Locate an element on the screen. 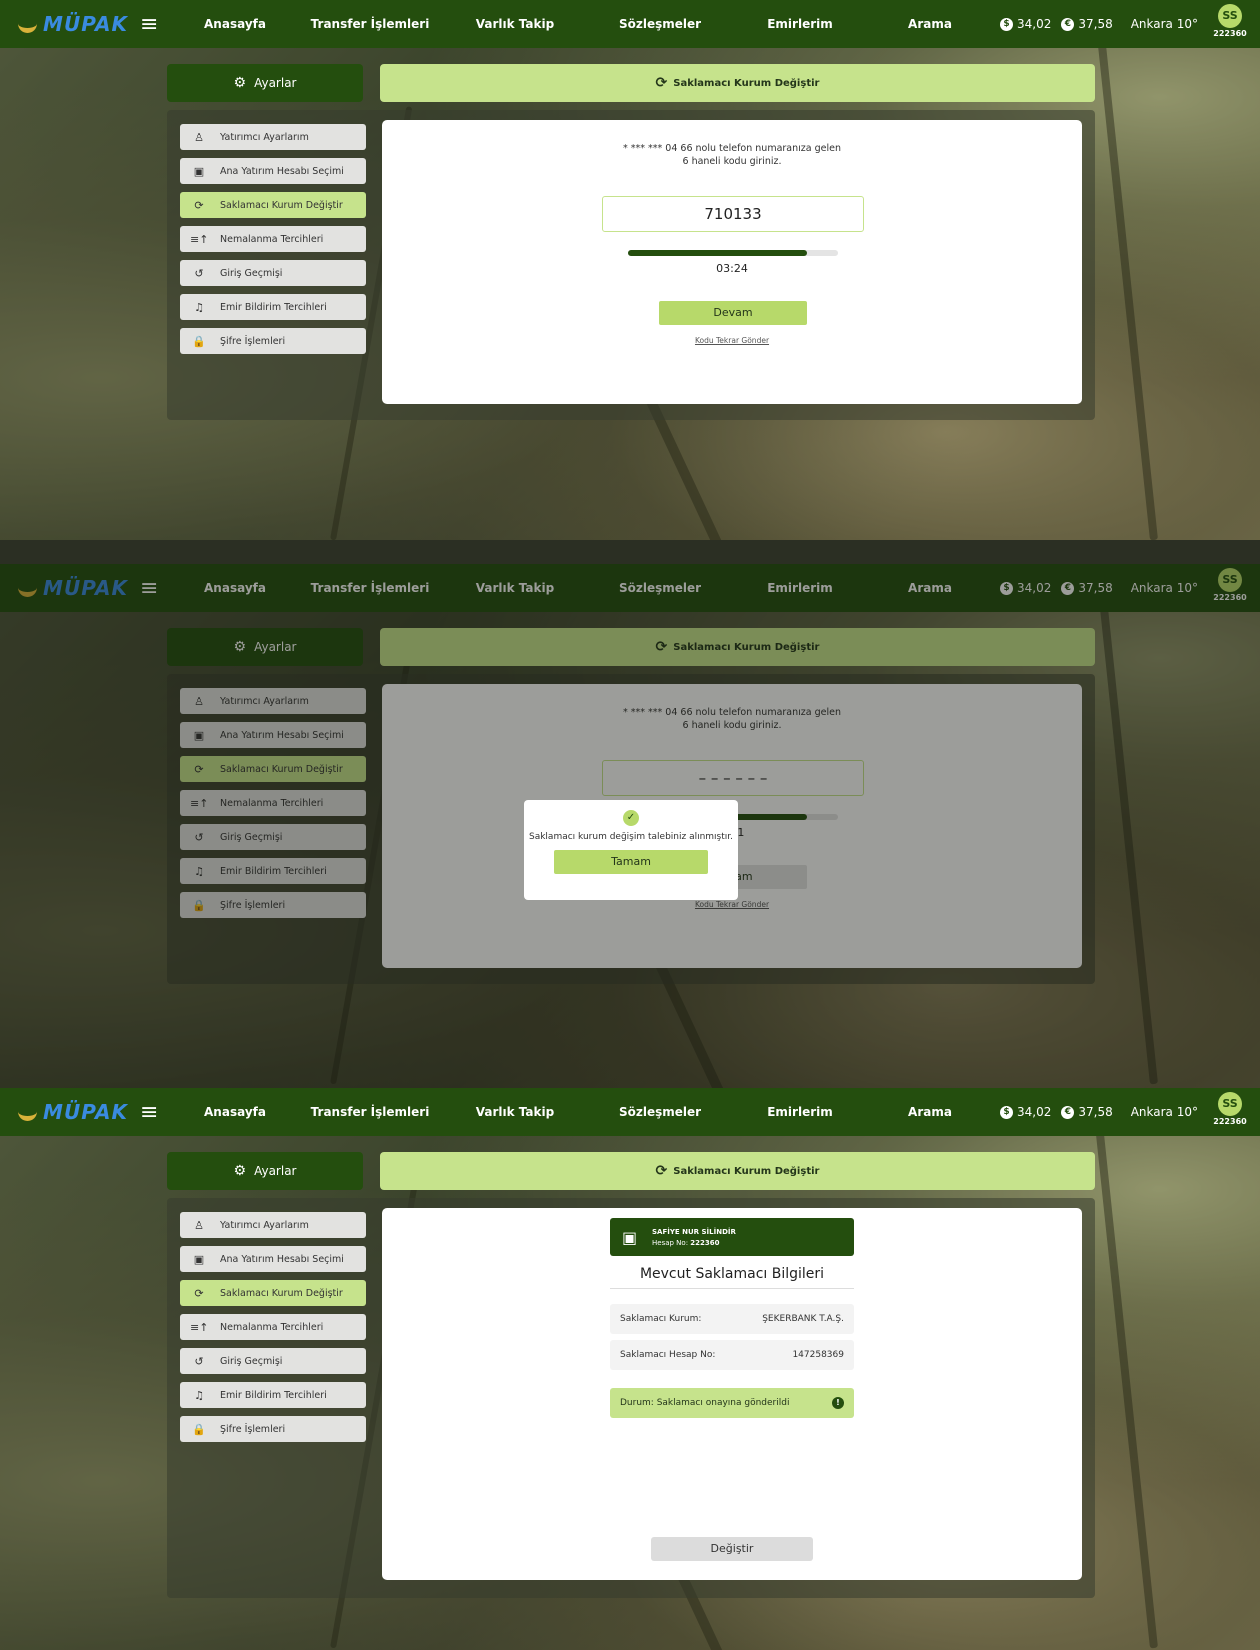 This screenshot has width=1260, height=1650. currency-rates: $ 34,02 € 37,58 is located at coordinates (1061, 1112).